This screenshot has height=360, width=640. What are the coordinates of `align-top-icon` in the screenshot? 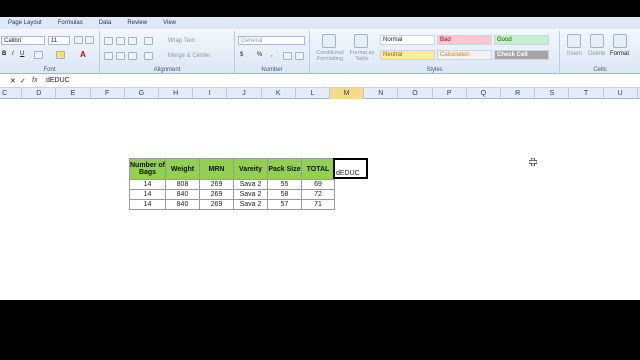 It's located at (108, 41).